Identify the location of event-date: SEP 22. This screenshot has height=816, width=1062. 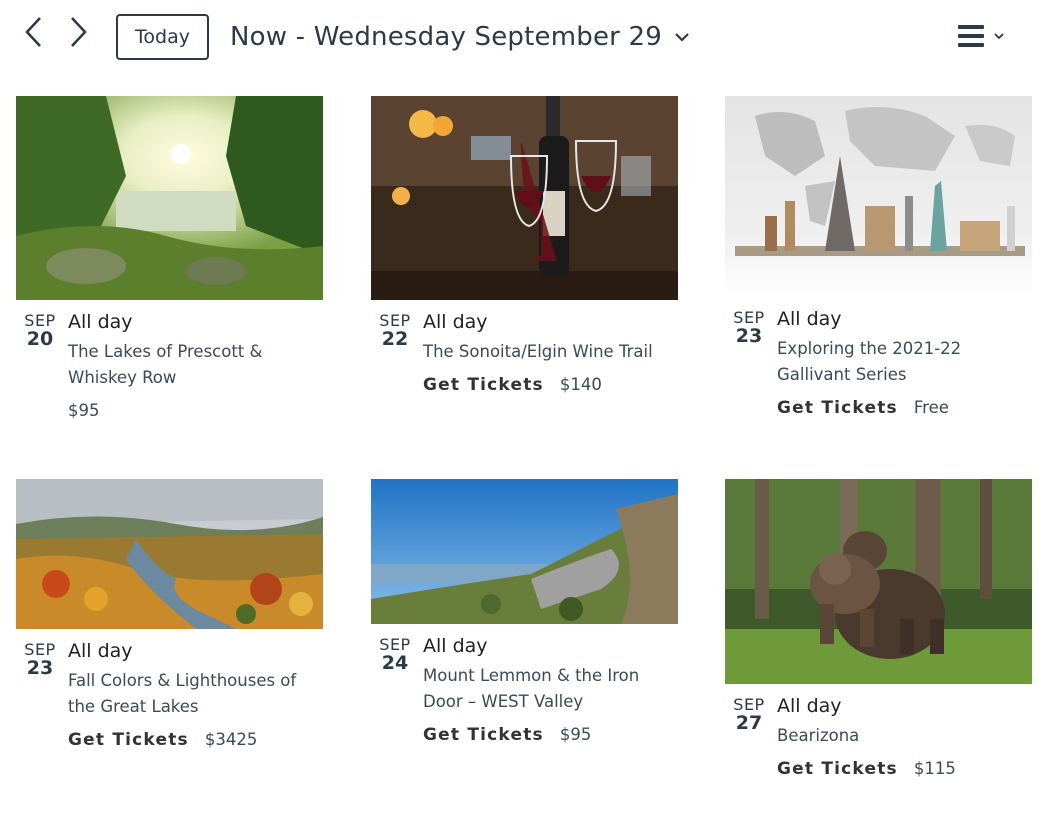
(395, 331).